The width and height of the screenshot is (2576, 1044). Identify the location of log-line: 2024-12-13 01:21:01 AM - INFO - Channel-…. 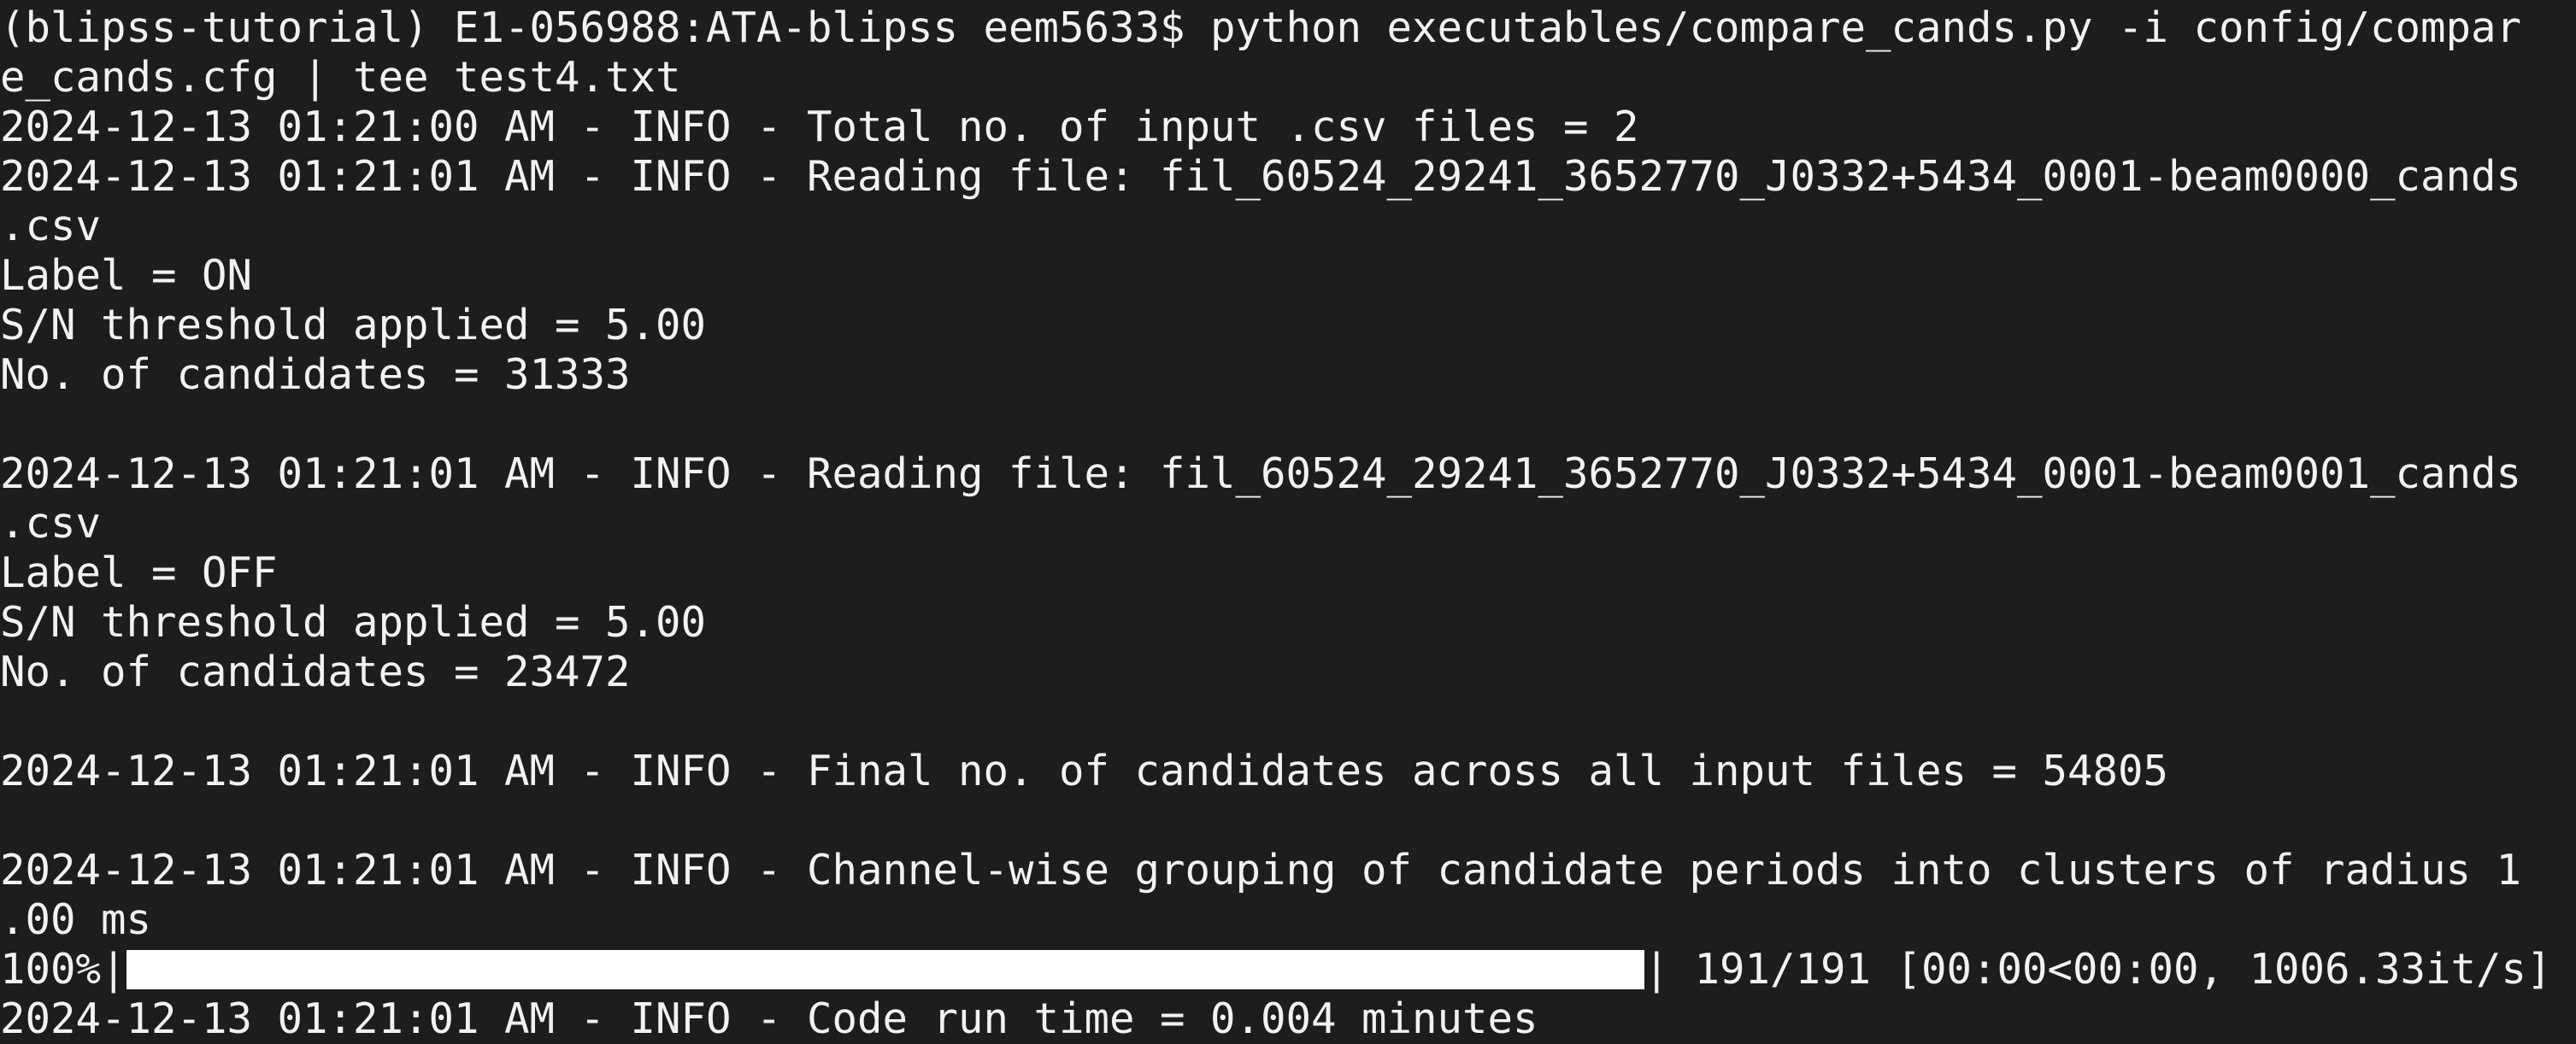
(1261, 870).